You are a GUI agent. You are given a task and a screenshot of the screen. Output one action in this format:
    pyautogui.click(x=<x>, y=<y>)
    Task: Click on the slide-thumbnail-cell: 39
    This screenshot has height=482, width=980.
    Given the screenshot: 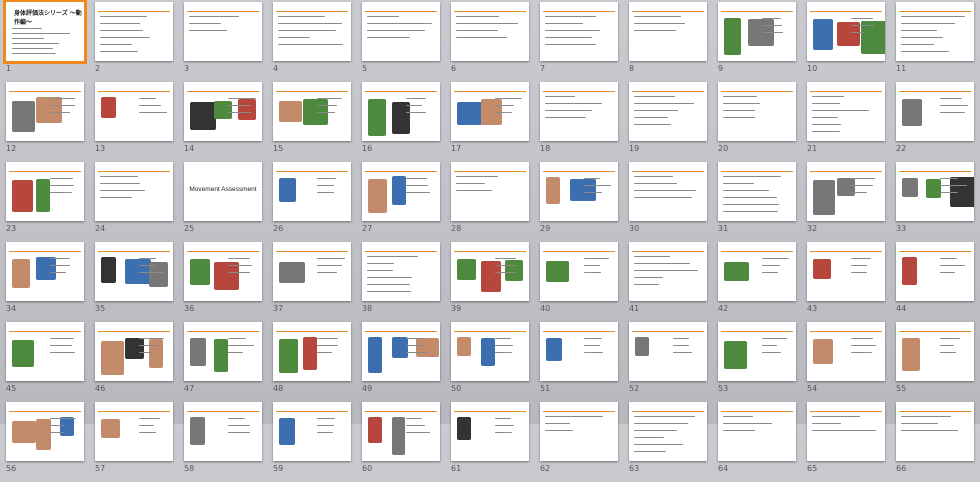 What is the action you would take?
    pyautogui.click(x=489, y=282)
    